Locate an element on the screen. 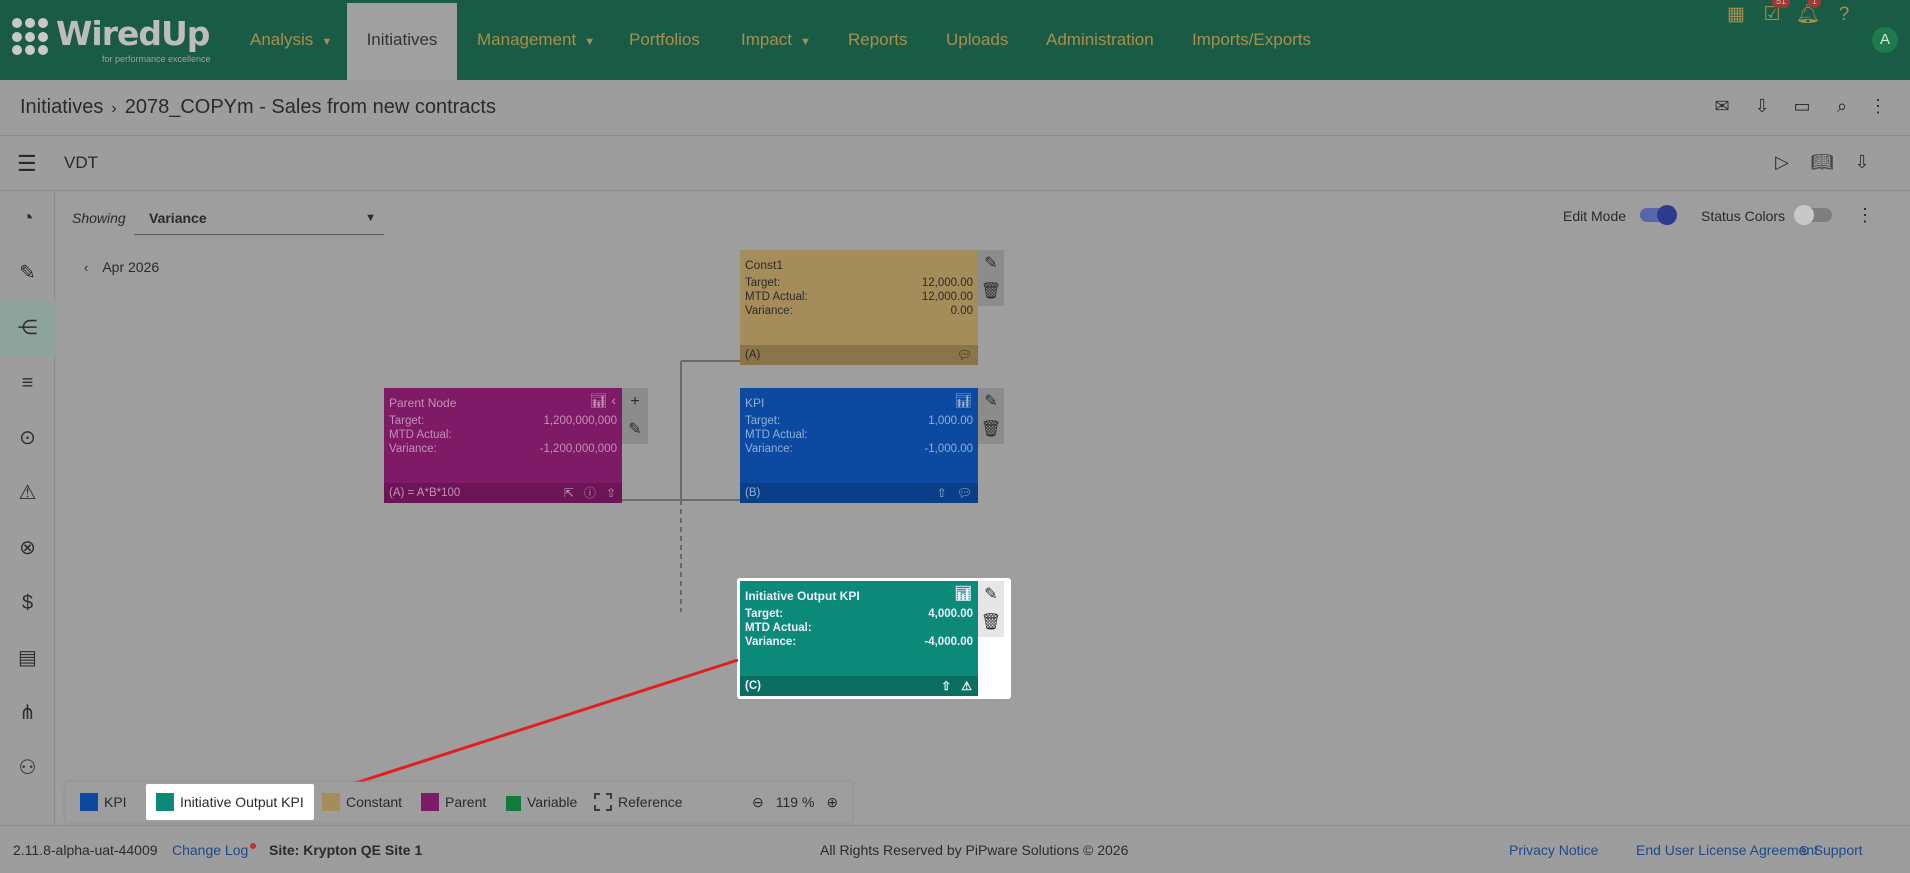  chevron-right-icon: › is located at coordinates (114, 108).